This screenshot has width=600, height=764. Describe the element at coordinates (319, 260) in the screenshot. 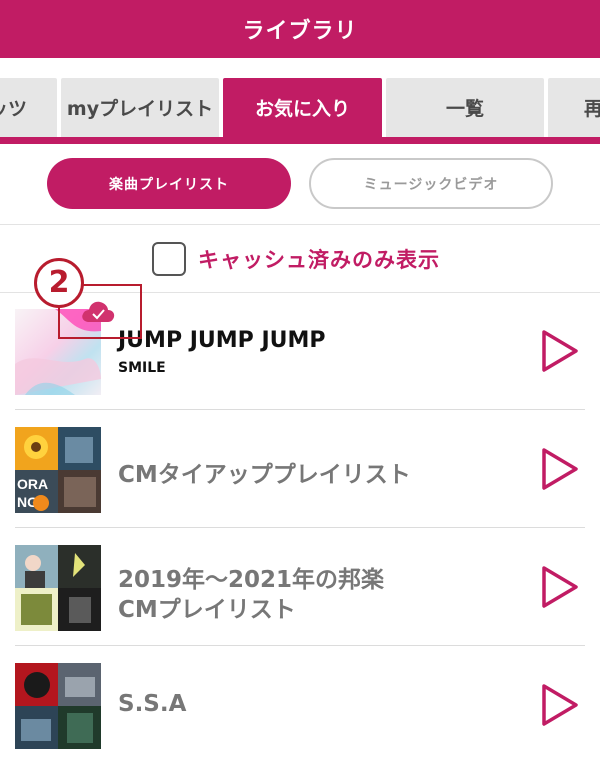

I see `cache-filter-label: キャッシュ済みのみ表示` at that location.